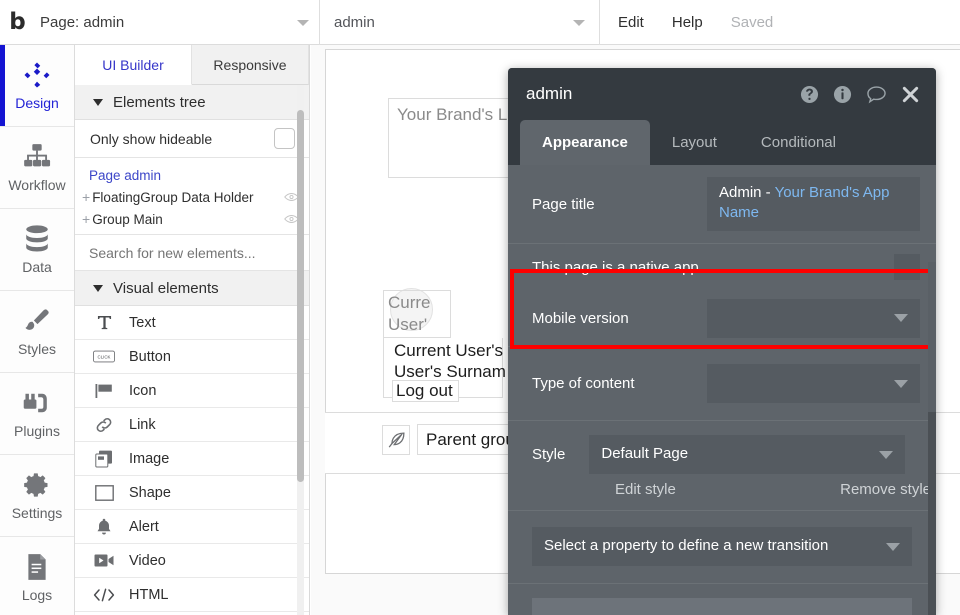 The height and width of the screenshot is (615, 960). What do you see at coordinates (645, 489) in the screenshot?
I see `edit-style-link: Edit style` at bounding box center [645, 489].